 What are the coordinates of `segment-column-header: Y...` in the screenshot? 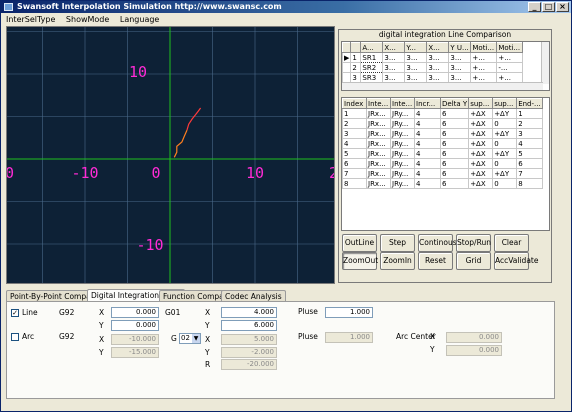 It's located at (416, 47).